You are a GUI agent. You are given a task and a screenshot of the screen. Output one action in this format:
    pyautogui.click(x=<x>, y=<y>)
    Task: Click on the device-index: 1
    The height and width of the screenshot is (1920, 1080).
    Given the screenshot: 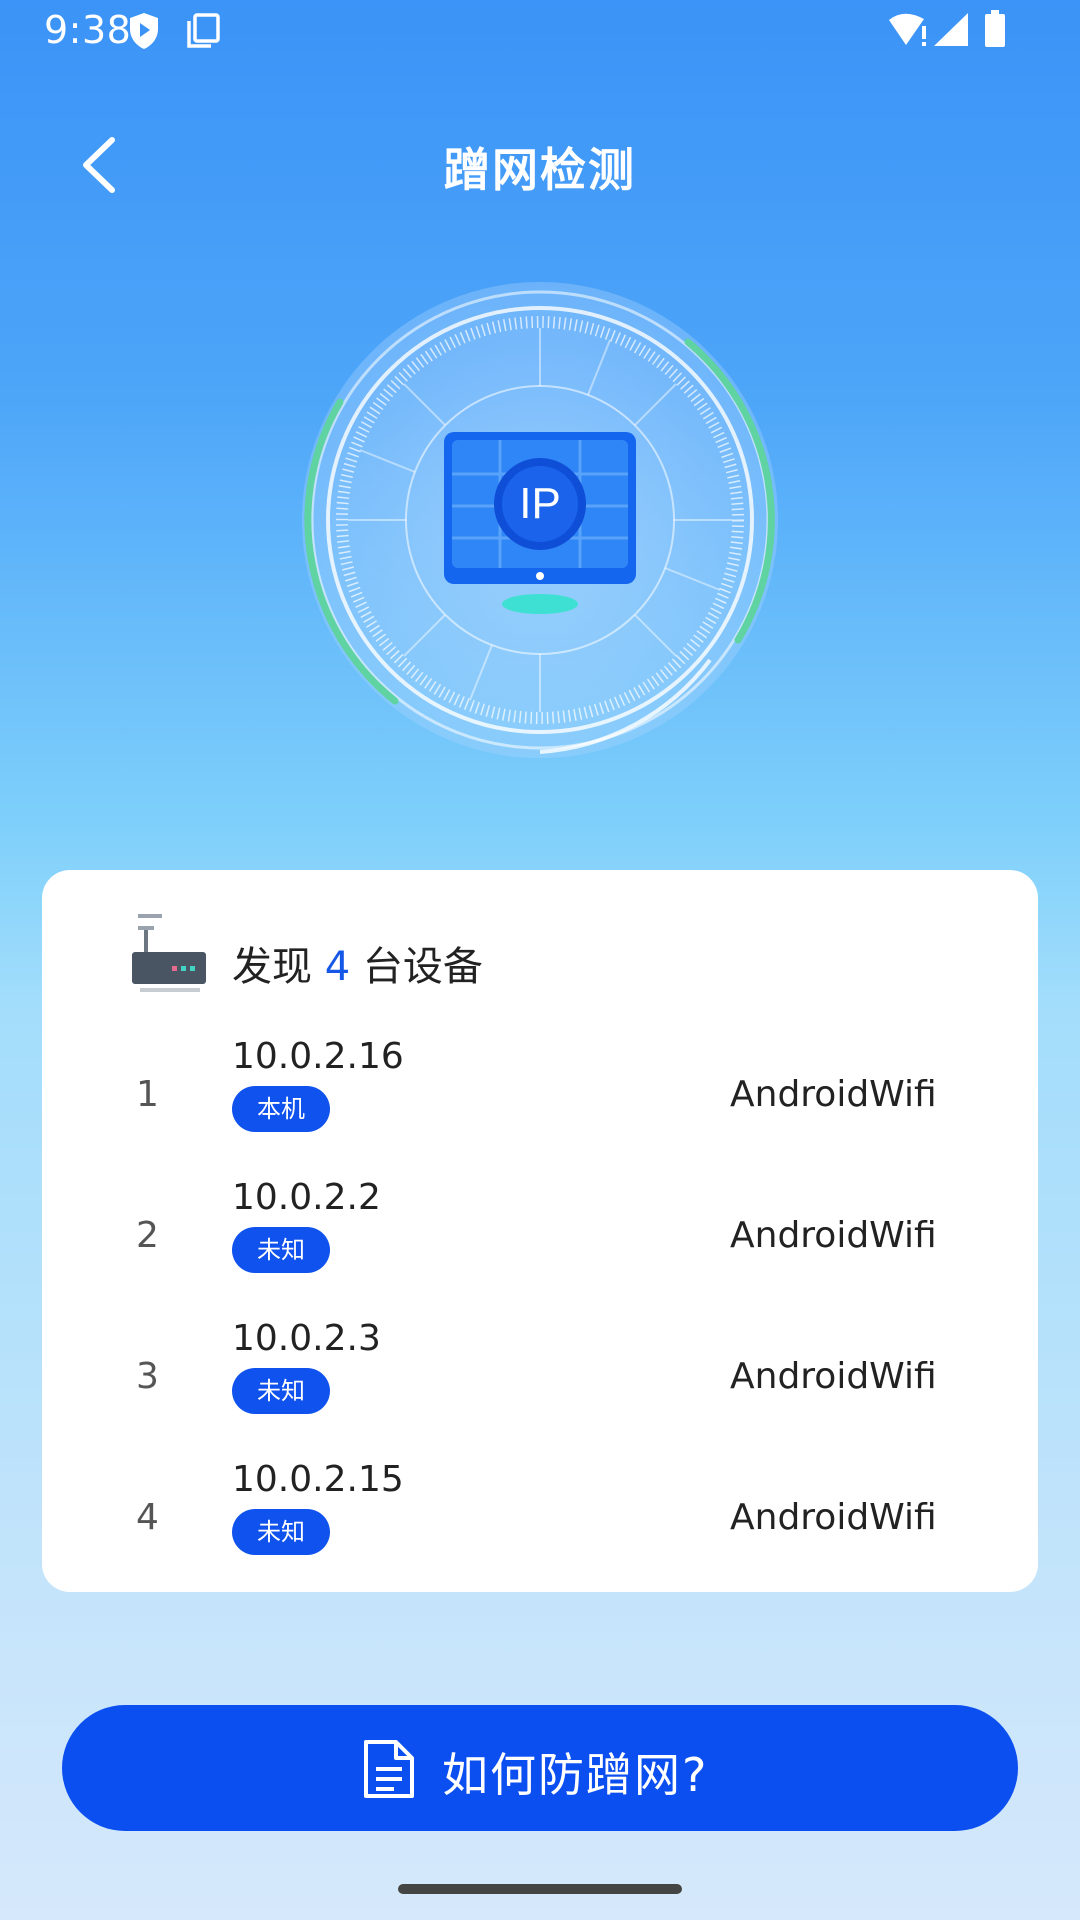 What is the action you would take?
    pyautogui.click(x=147, y=1094)
    